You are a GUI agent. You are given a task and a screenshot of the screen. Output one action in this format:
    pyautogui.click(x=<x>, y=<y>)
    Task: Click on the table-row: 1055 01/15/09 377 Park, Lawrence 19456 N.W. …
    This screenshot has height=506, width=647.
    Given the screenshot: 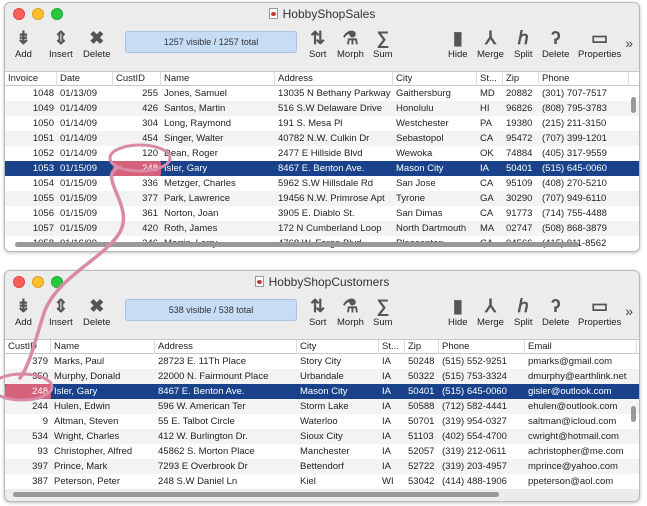 What is the action you would take?
    pyautogui.click(x=322, y=198)
    